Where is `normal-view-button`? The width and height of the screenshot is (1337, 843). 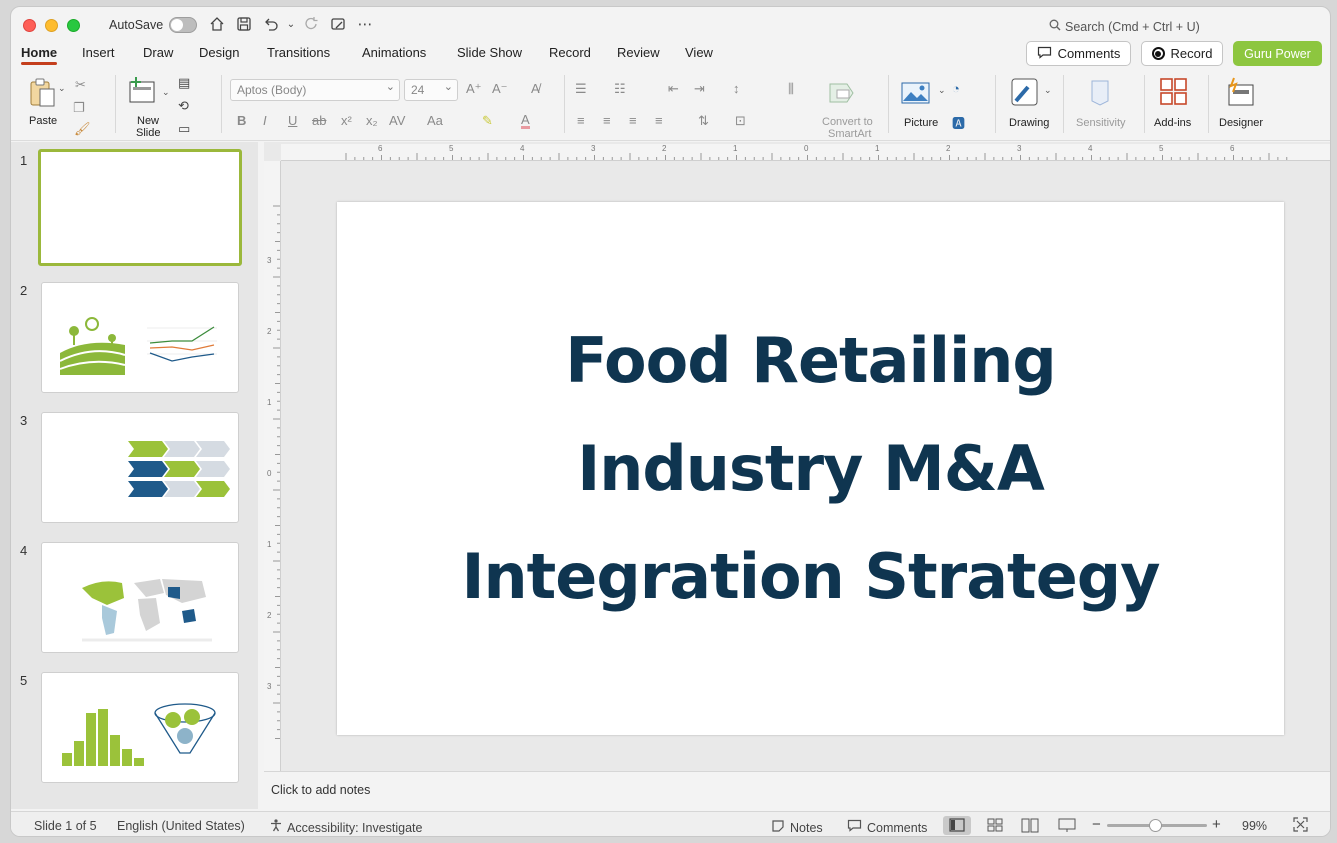 normal-view-button is located at coordinates (957, 825).